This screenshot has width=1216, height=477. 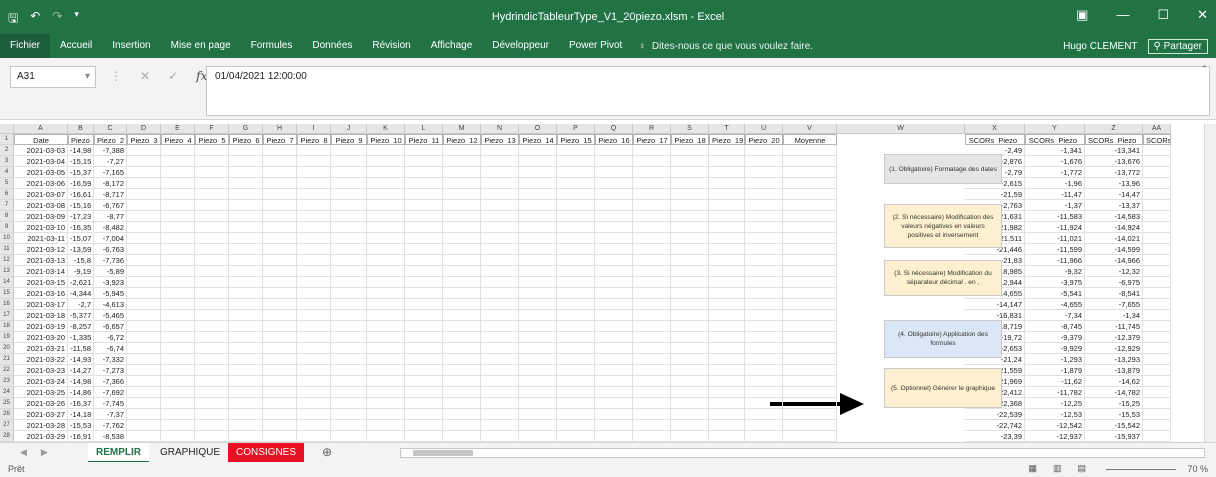 I want to click on column-header: P, so click(x=576, y=129).